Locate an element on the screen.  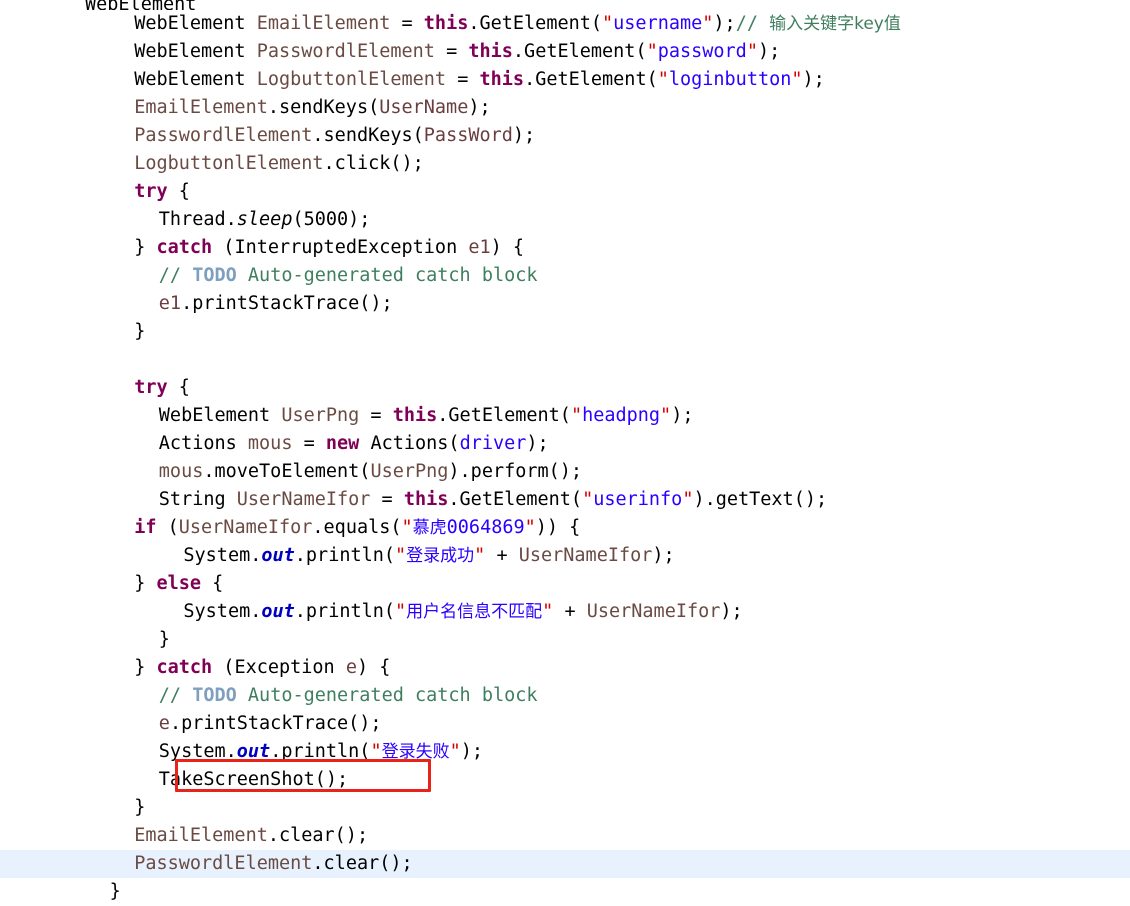
code-line: Thread.sleep(5000); is located at coordinates (565, 220).